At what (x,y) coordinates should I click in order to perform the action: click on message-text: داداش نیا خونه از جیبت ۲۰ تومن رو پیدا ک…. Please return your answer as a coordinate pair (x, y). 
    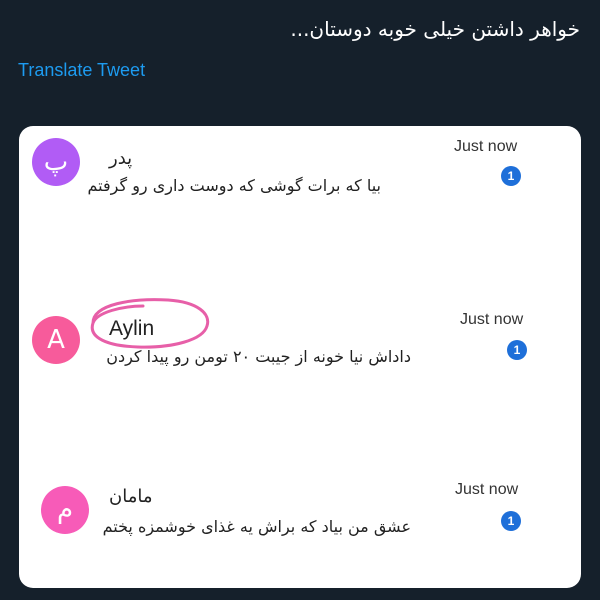
    Looking at the image, I should click on (258, 356).